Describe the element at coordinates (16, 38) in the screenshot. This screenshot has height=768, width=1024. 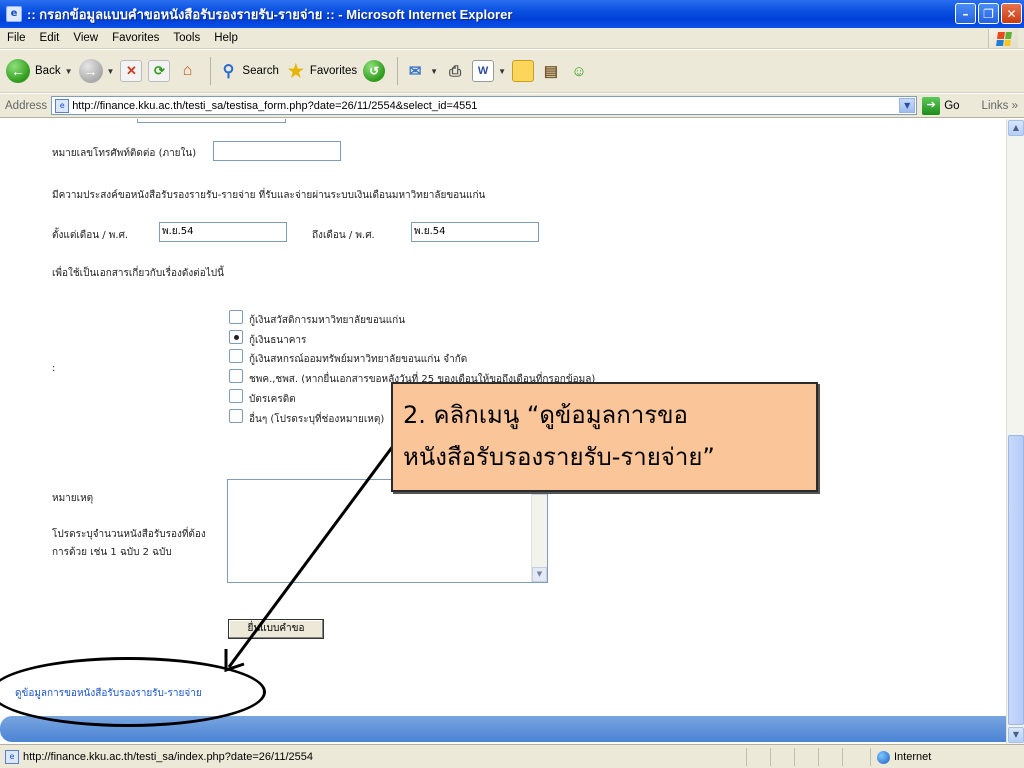
I see `menu-file: File` at that location.